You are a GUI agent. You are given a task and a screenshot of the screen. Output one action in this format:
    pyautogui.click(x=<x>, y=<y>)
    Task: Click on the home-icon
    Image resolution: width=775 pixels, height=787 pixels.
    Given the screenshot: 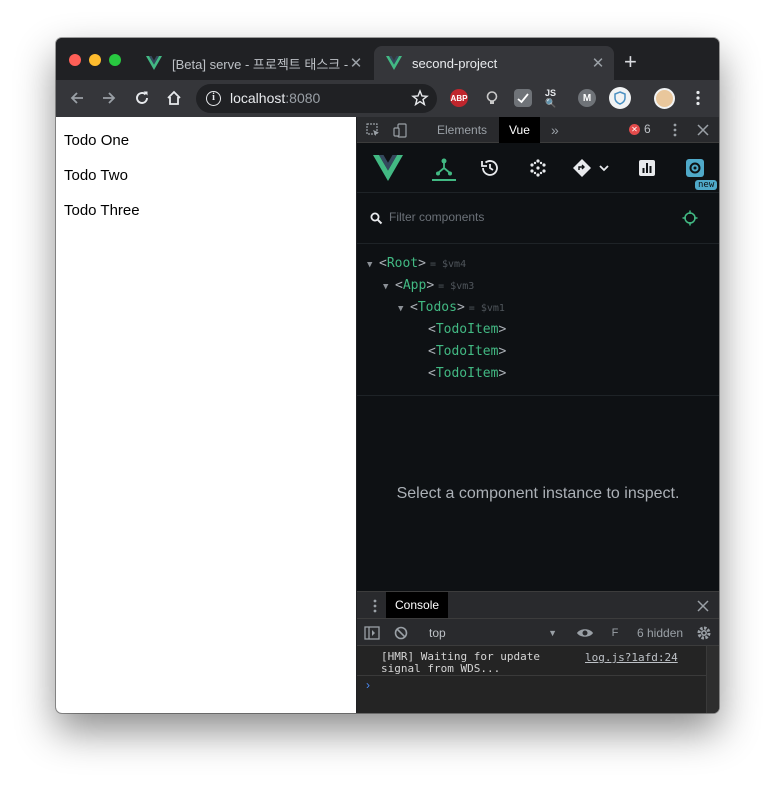 What is the action you would take?
    pyautogui.click(x=174, y=98)
    